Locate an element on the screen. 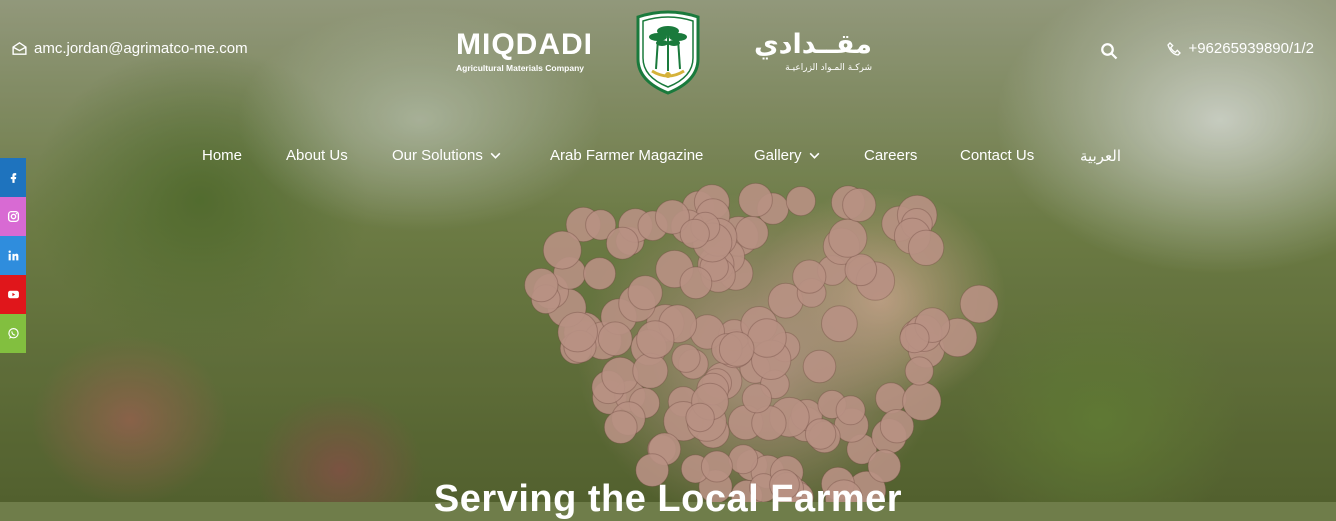 The image size is (1336, 521). nav-contact-us: Contact Us is located at coordinates (997, 155).